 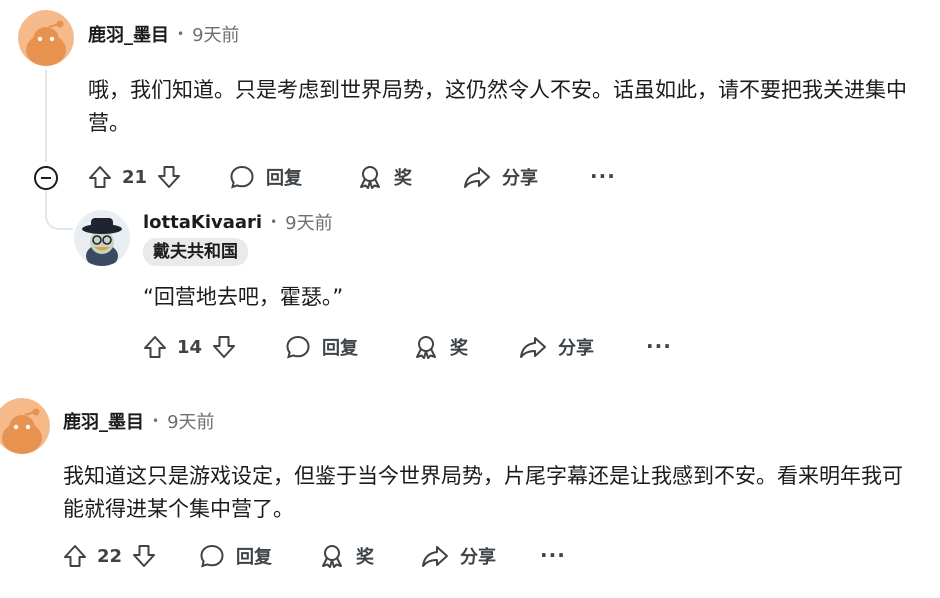 I want to click on vote-count: 22, so click(x=110, y=556).